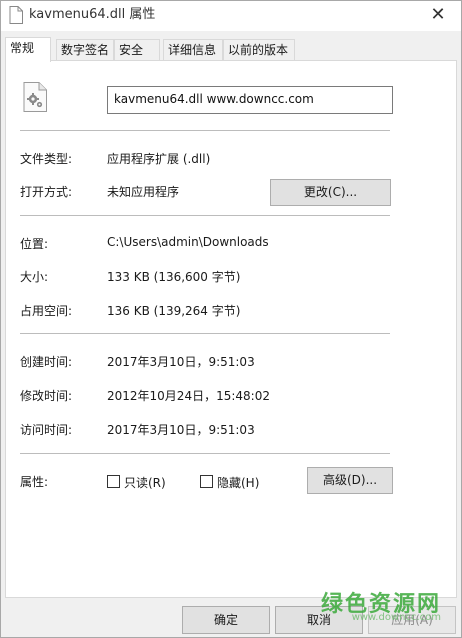 The width and height of the screenshot is (462, 638). What do you see at coordinates (259, 50) in the screenshot?
I see `tab-previous-versions: 以前的版本` at bounding box center [259, 50].